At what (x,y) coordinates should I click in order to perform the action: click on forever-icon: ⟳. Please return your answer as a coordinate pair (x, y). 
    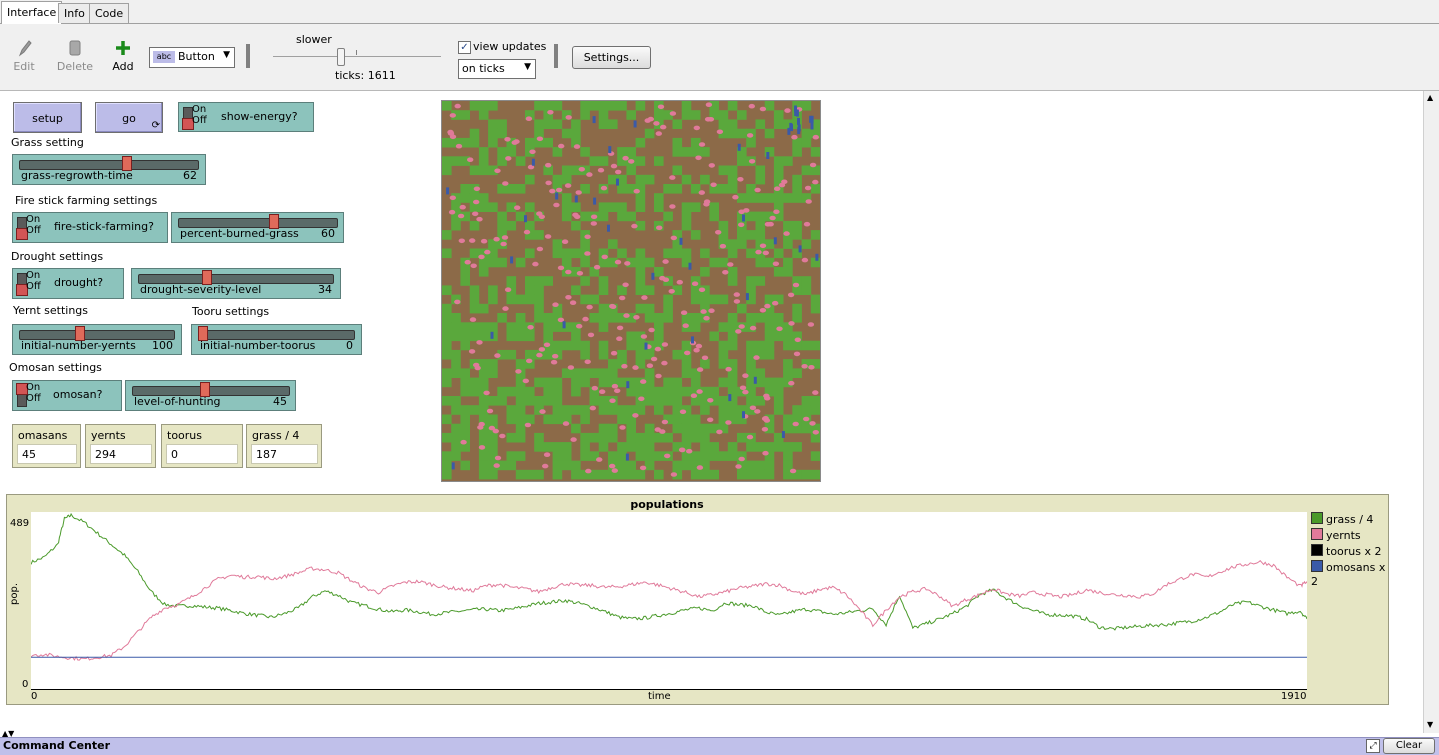
    Looking at the image, I should click on (155, 125).